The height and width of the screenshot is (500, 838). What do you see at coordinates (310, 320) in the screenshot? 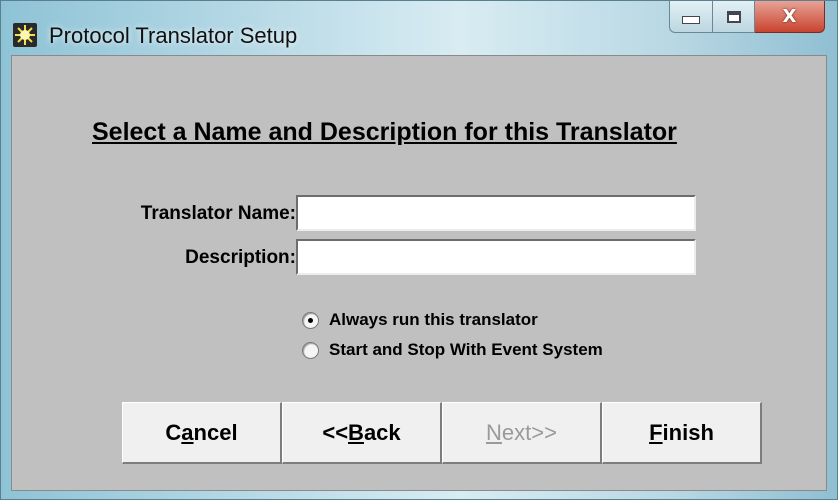
I see `radio-button-checked` at bounding box center [310, 320].